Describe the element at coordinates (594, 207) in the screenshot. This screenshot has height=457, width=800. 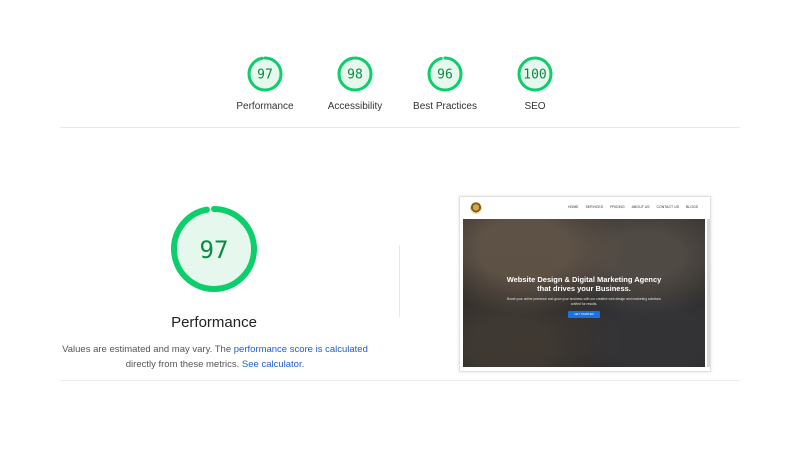
I see `preview-menu-item: SERVICES` at that location.